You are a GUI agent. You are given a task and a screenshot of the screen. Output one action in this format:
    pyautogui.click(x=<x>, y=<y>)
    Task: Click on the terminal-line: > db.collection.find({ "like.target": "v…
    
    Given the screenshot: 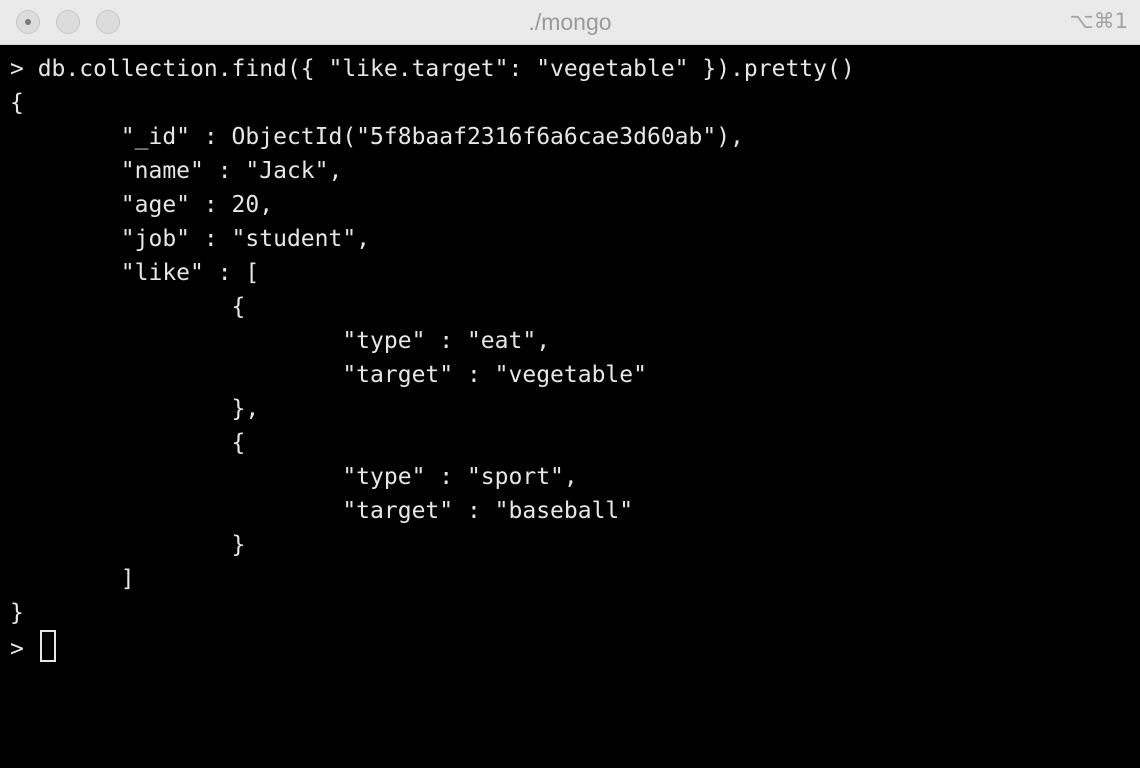 What is the action you would take?
    pyautogui.click(x=432, y=69)
    